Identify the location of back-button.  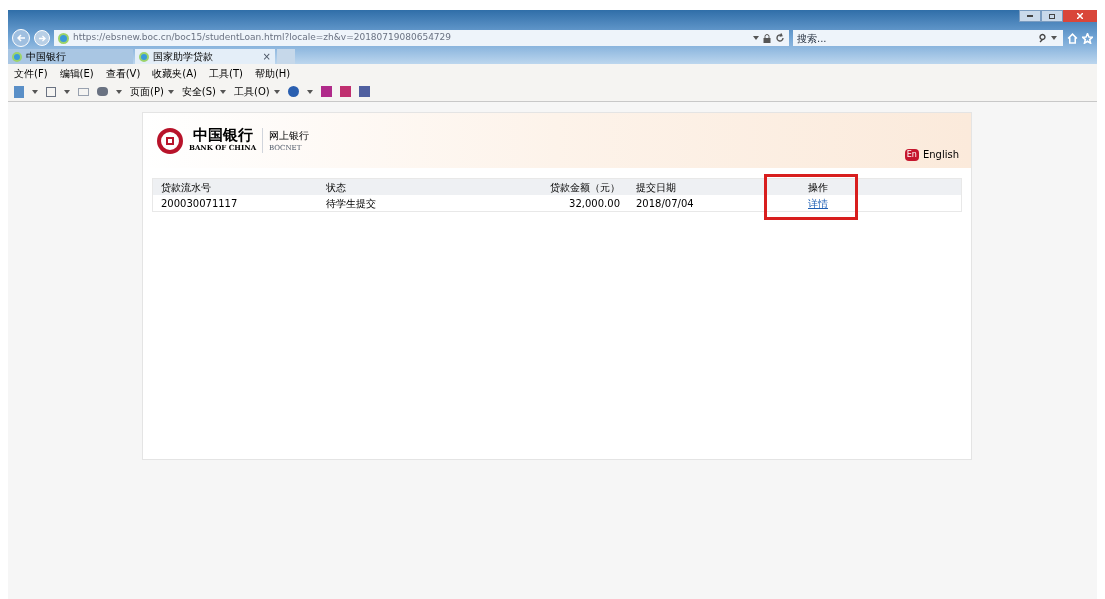
(21, 38).